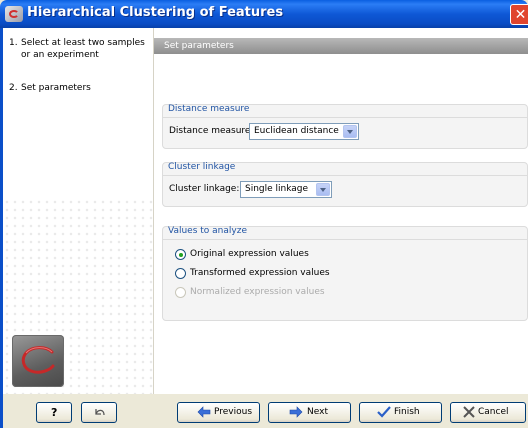  I want to click on step-number: 1., so click(13, 43).